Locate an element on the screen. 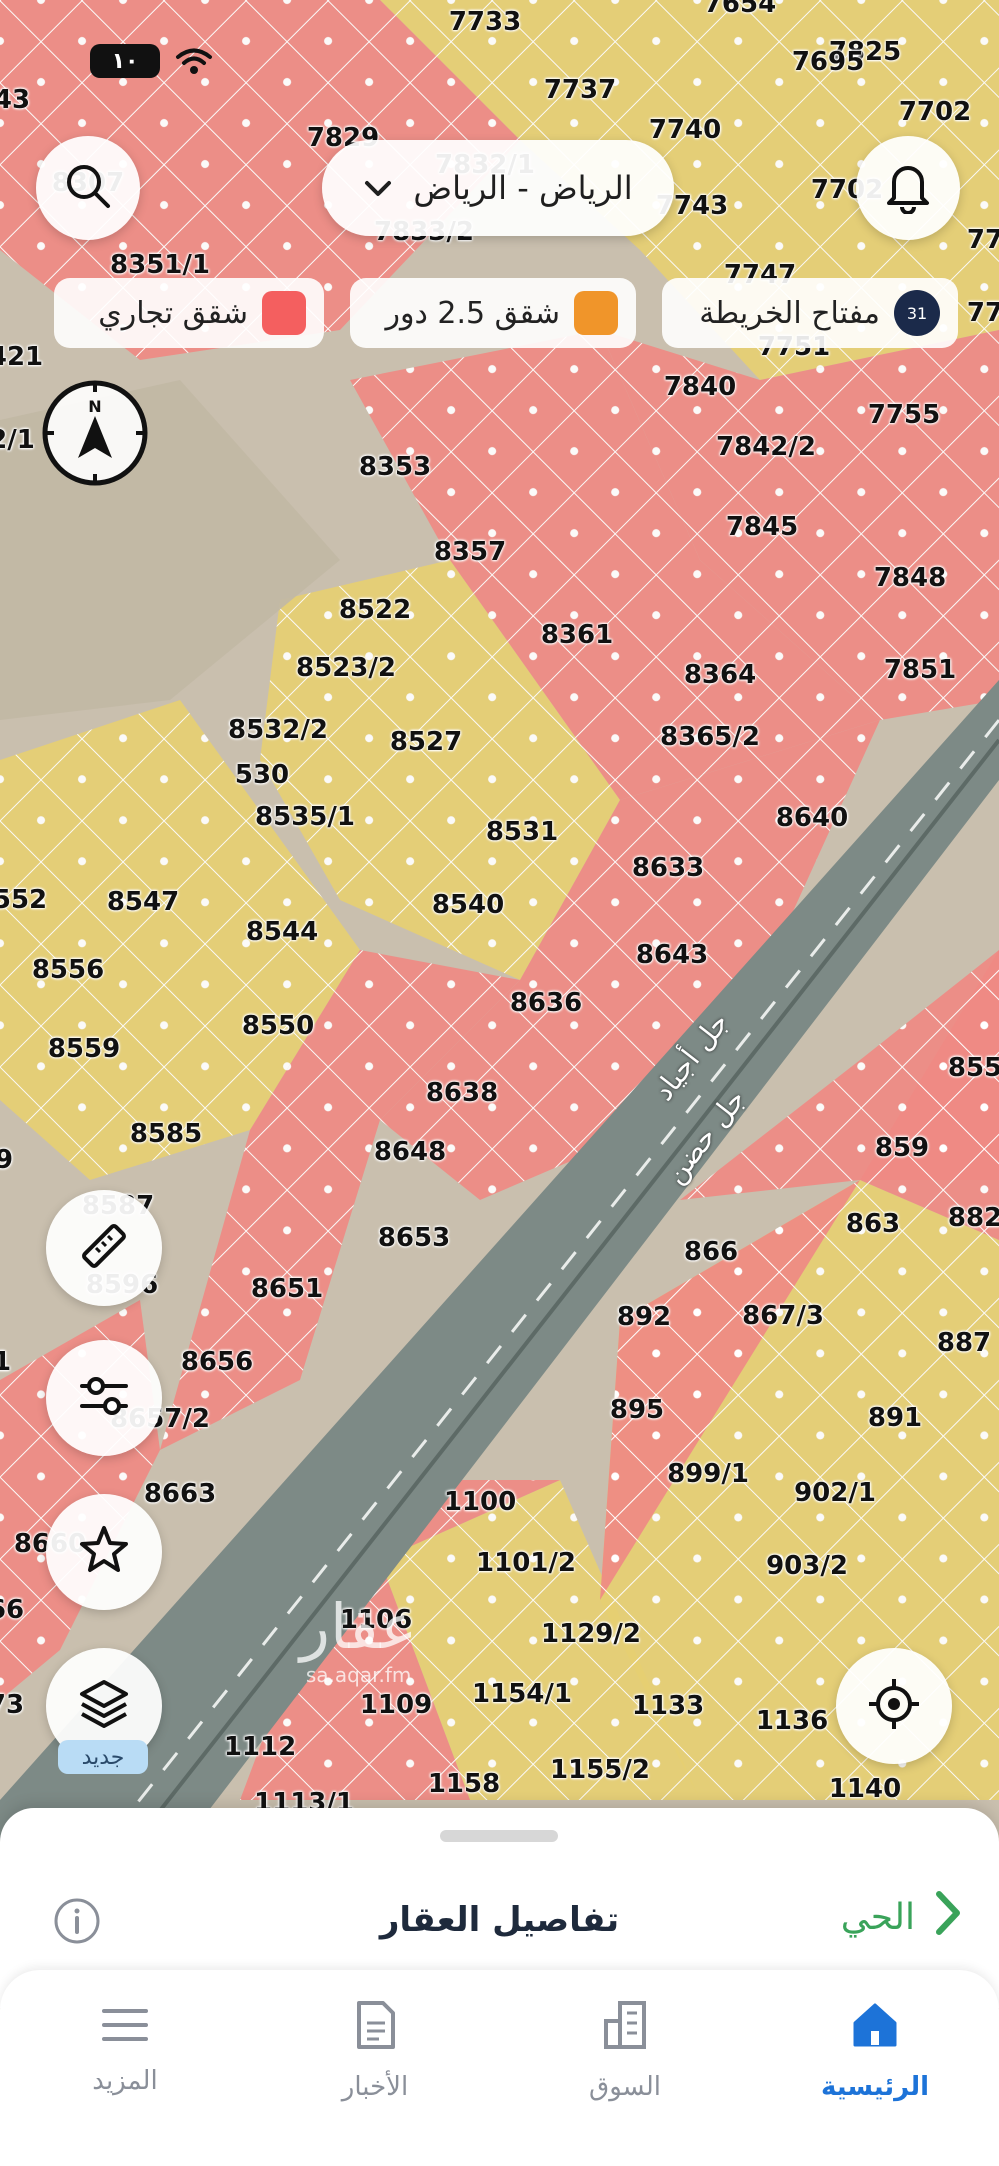 The image size is (999, 2166). notifications-button is located at coordinates (908, 188).